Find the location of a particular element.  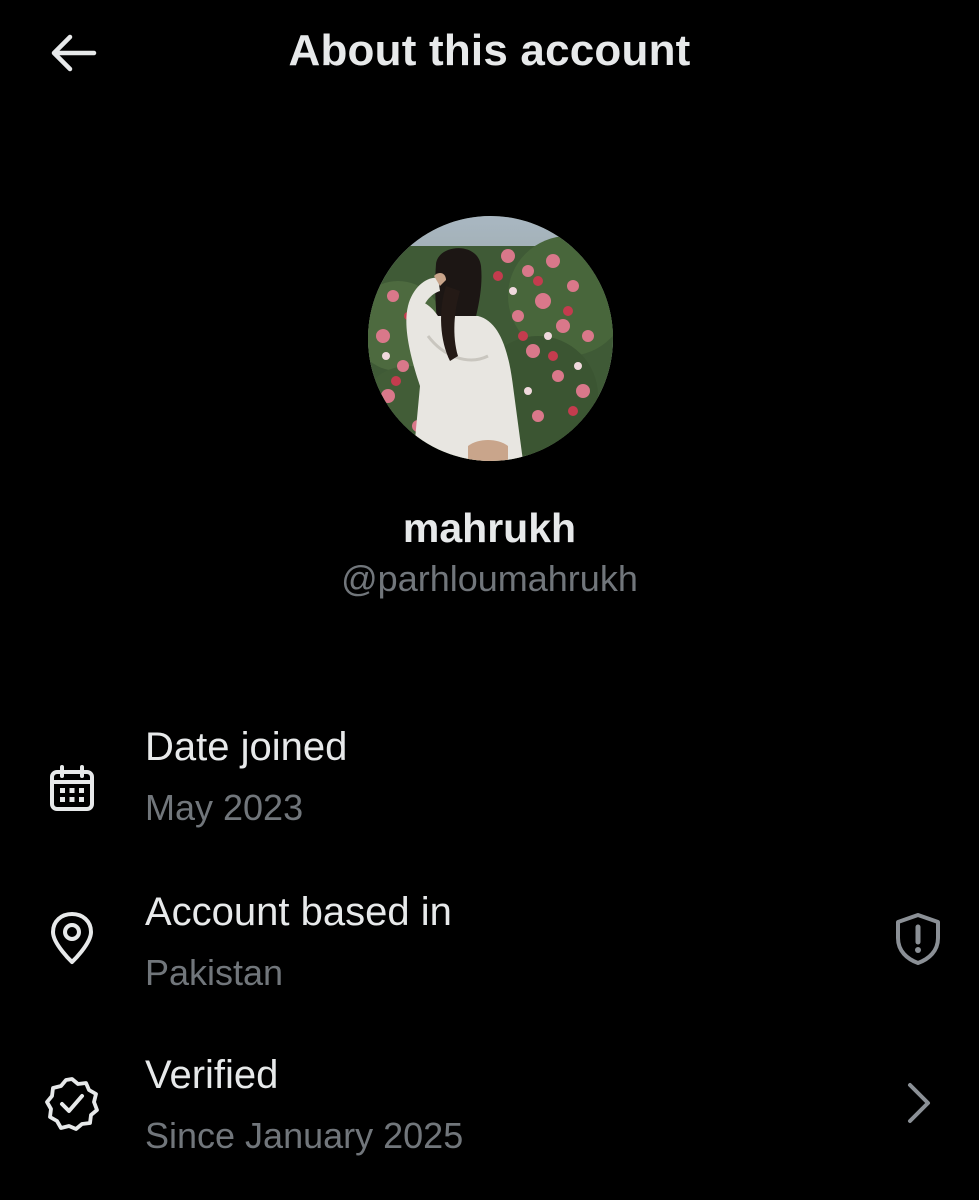

page-title: About this account is located at coordinates (489, 50).